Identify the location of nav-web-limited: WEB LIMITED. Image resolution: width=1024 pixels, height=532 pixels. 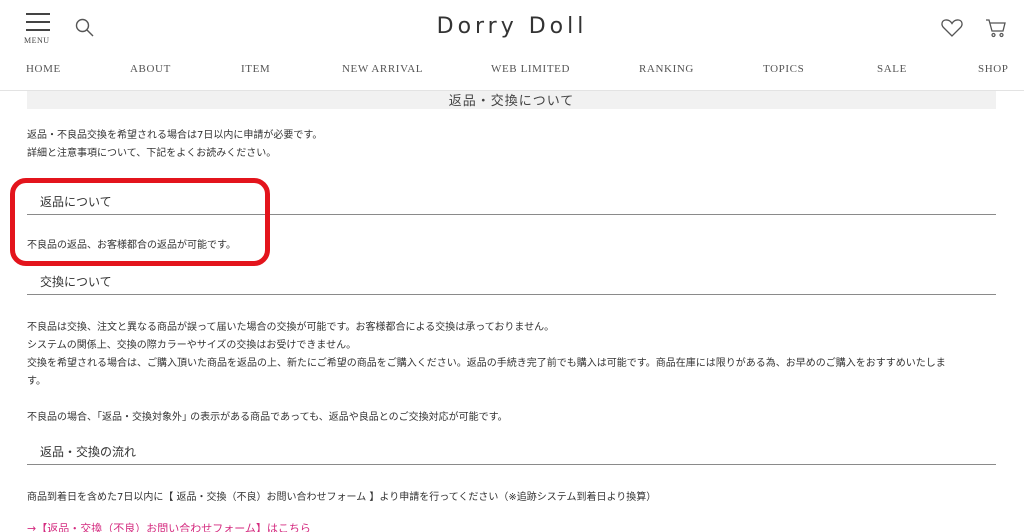
(530, 69).